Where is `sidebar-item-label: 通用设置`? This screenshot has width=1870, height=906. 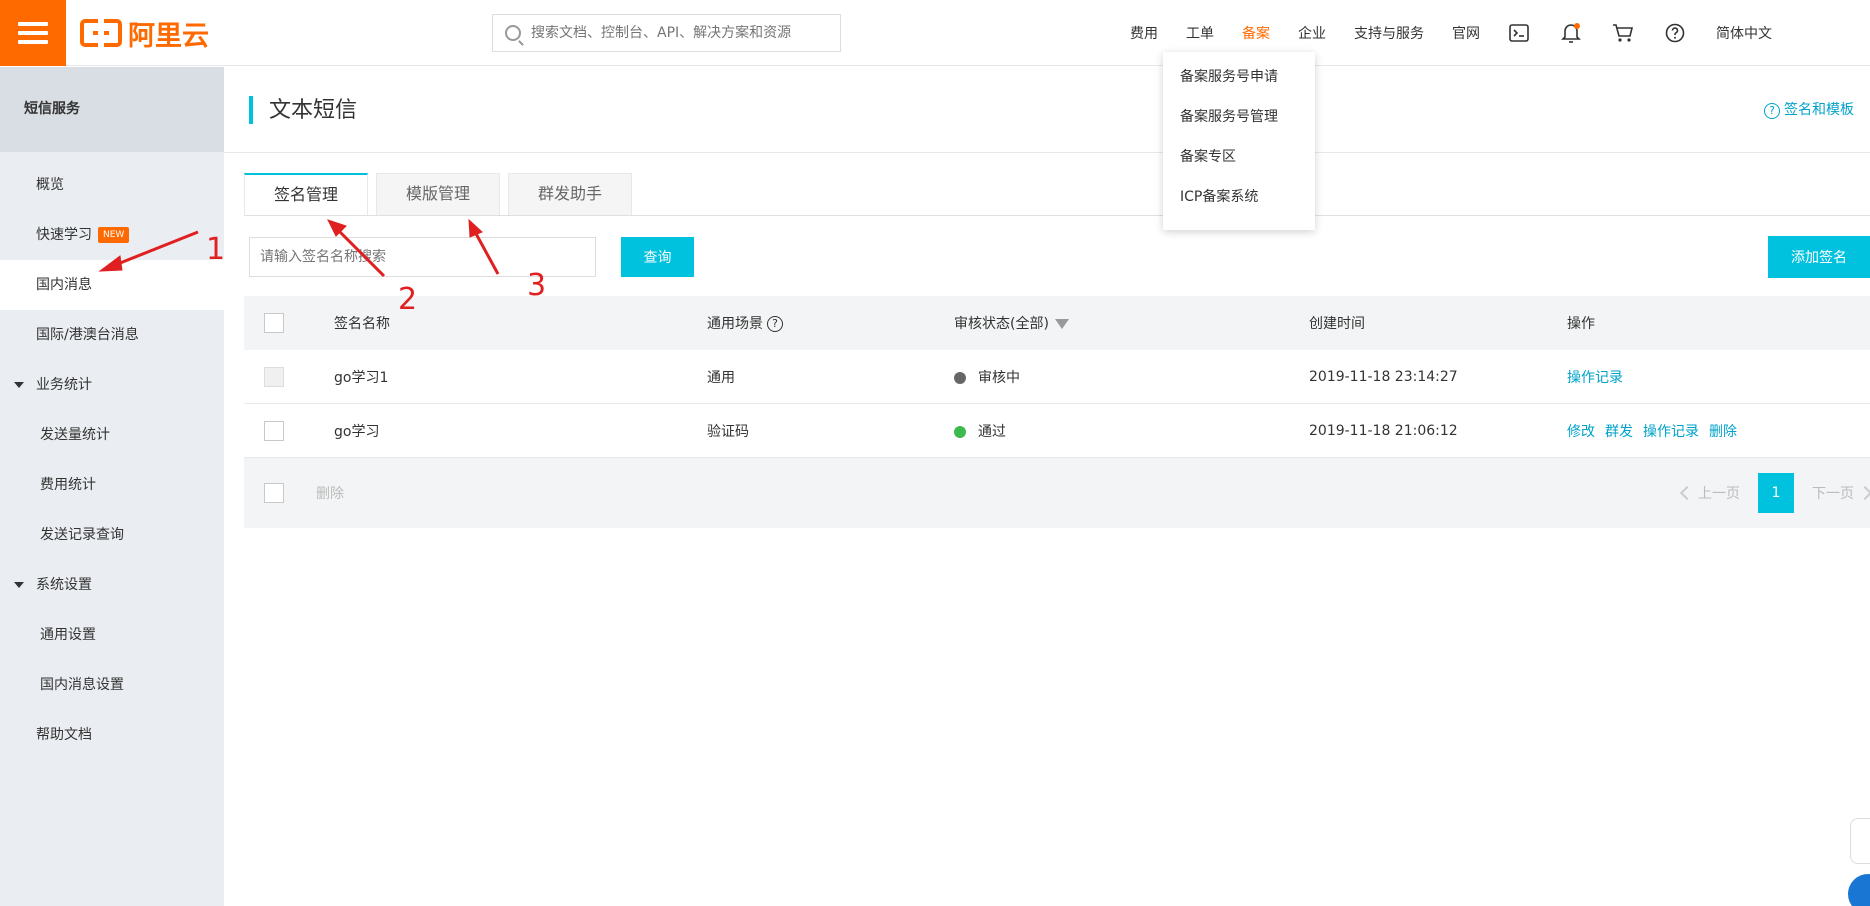
sidebar-item-label: 通用设置 is located at coordinates (68, 635).